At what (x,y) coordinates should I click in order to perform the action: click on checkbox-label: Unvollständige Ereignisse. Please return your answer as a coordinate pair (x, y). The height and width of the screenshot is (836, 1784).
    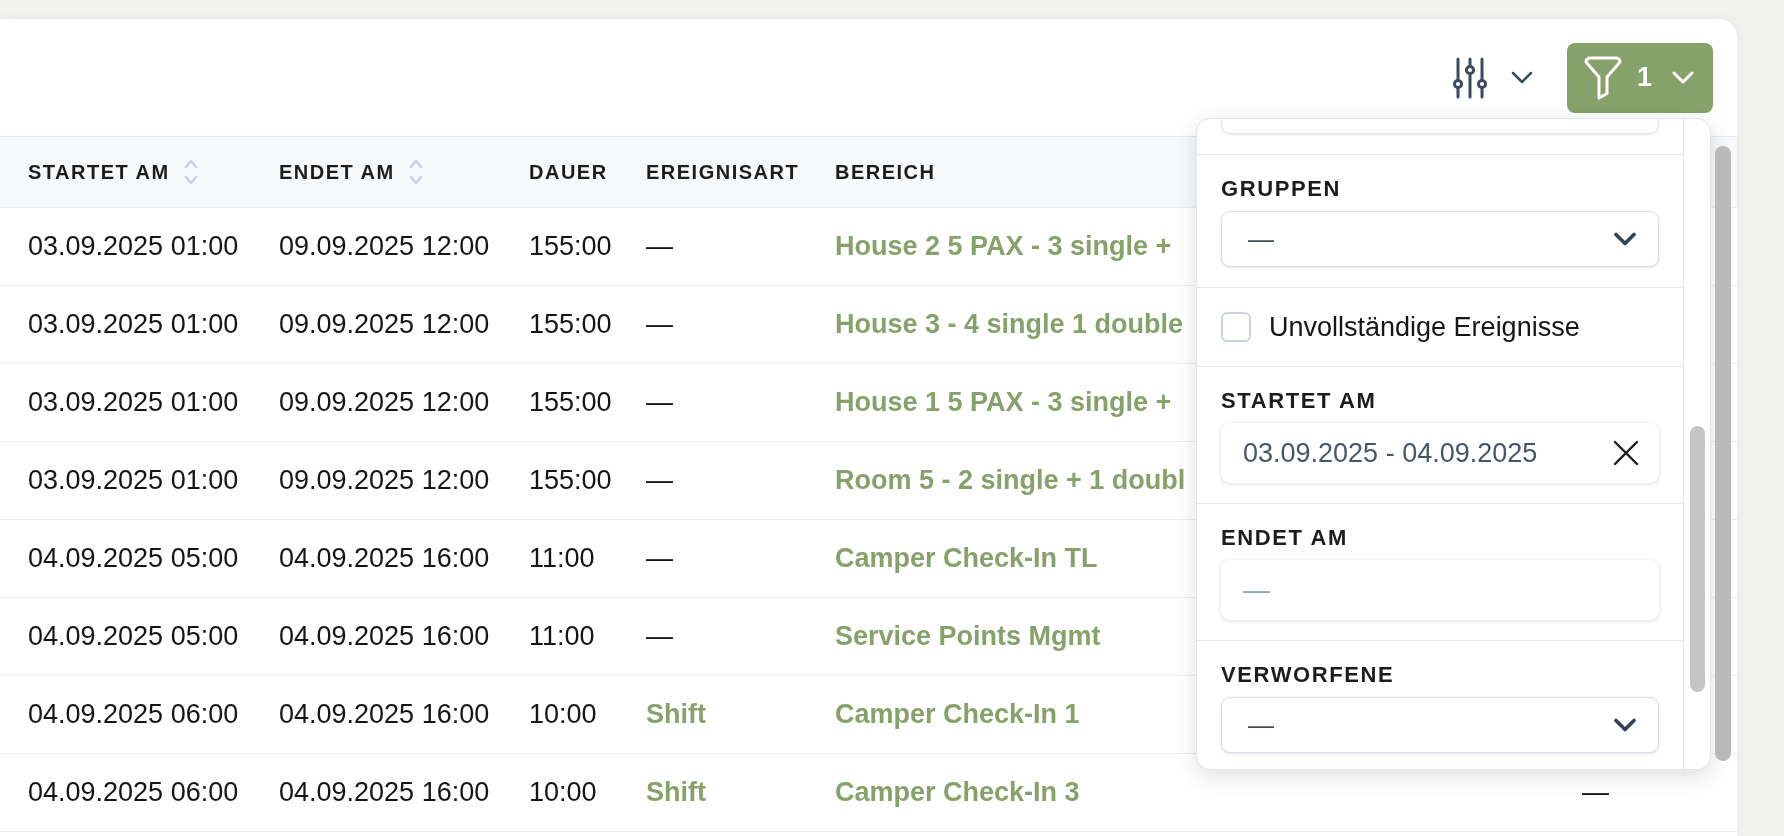
    Looking at the image, I should click on (1424, 327).